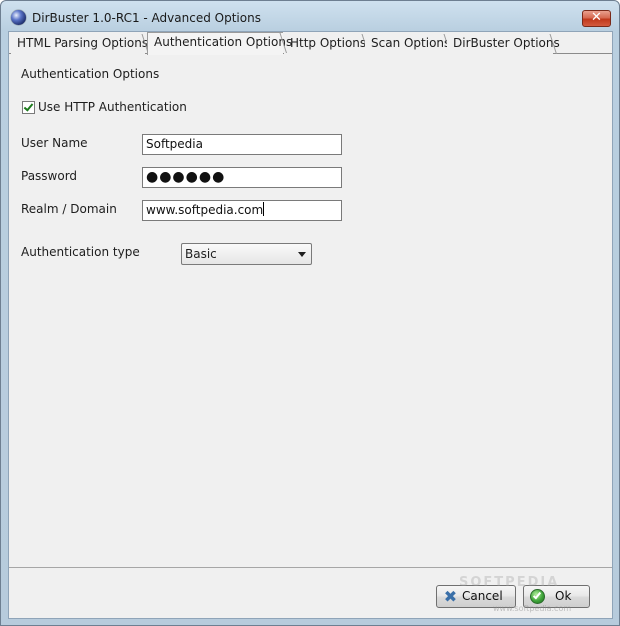  Describe the element at coordinates (146, 18) in the screenshot. I see `window-title: DirBuster 1.0-RC1 - Advanced Options` at that location.